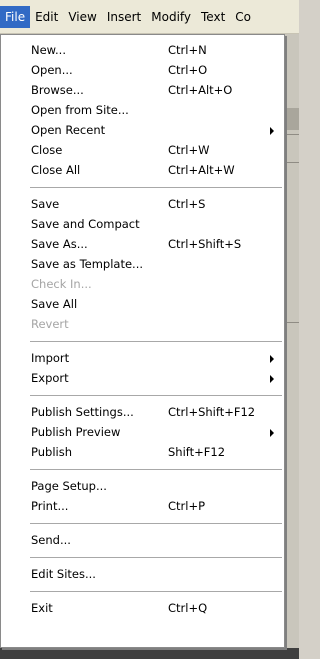 The width and height of the screenshot is (320, 659). Describe the element at coordinates (142, 358) in the screenshot. I see `menu-item-import: Import` at that location.